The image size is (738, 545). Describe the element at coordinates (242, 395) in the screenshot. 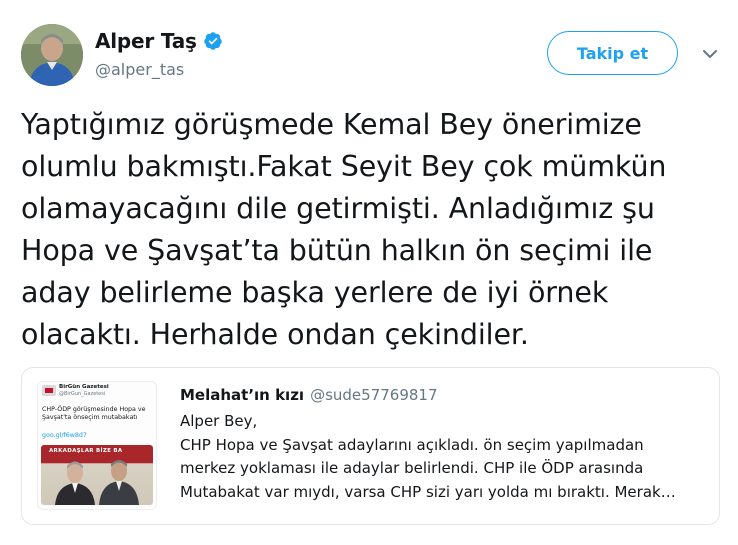

I see `quoted-author-name: Melahat’ın kızı` at that location.